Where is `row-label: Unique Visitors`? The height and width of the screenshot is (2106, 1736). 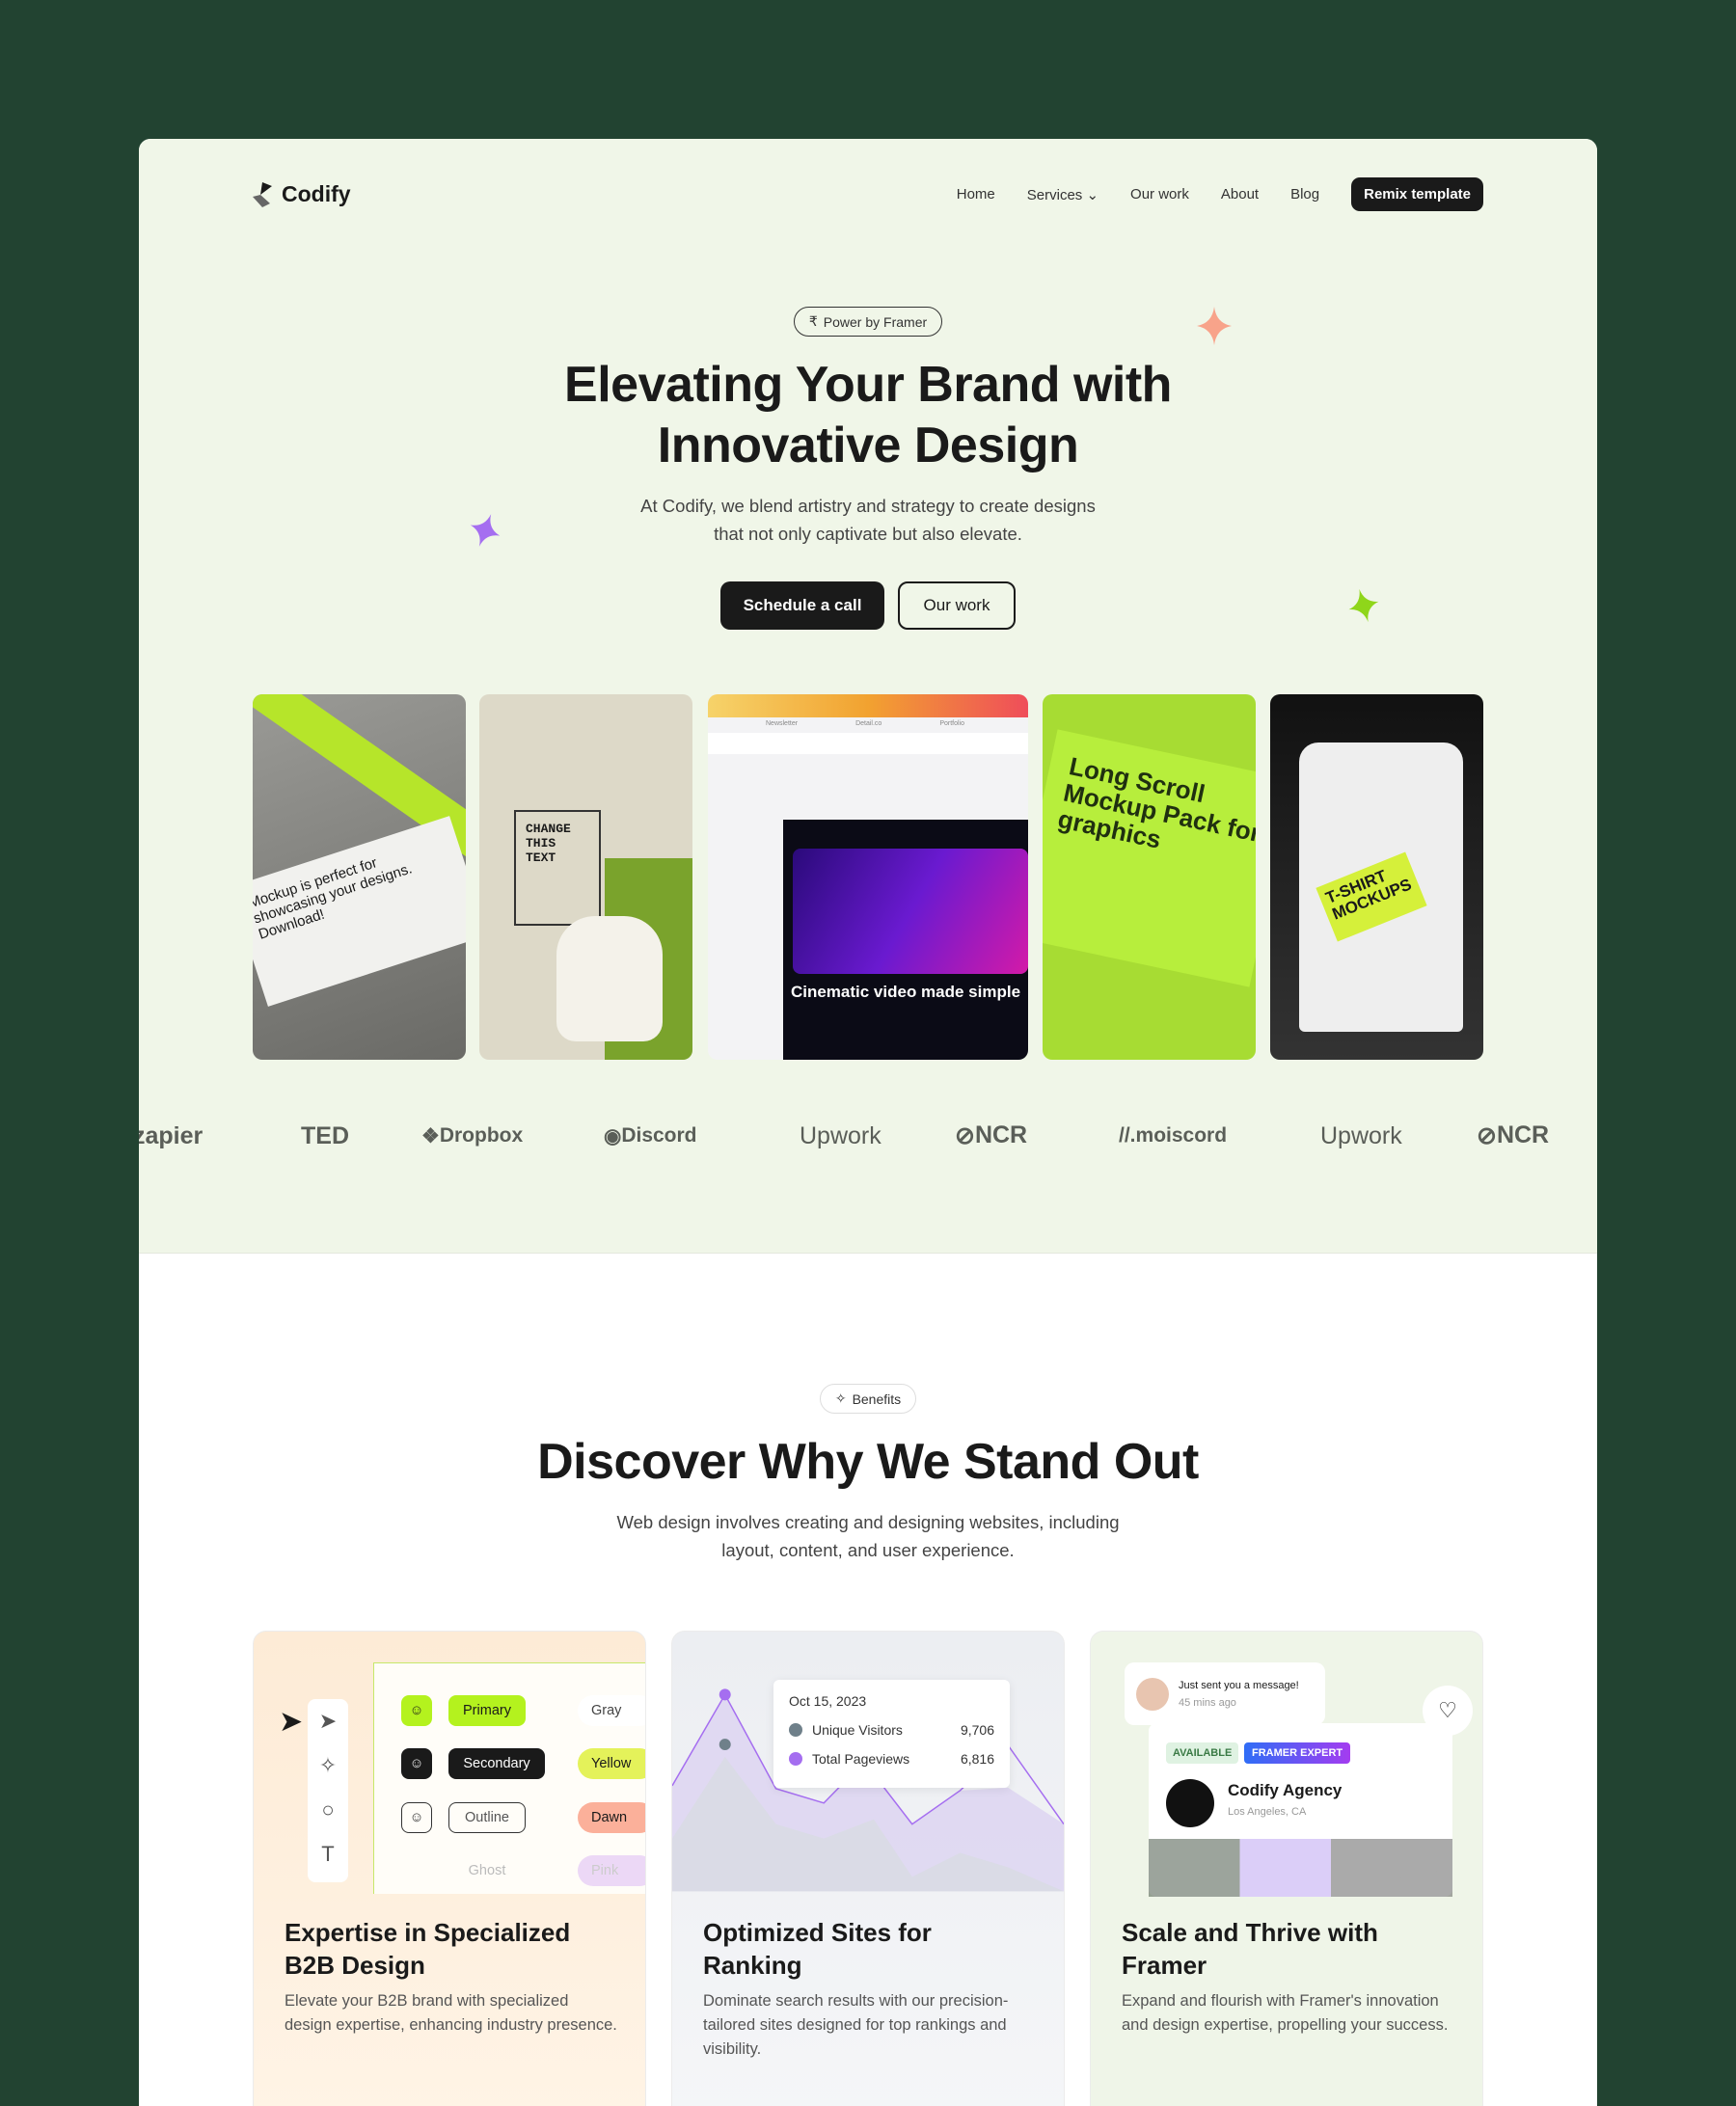 row-label: Unique Visitors is located at coordinates (857, 1730).